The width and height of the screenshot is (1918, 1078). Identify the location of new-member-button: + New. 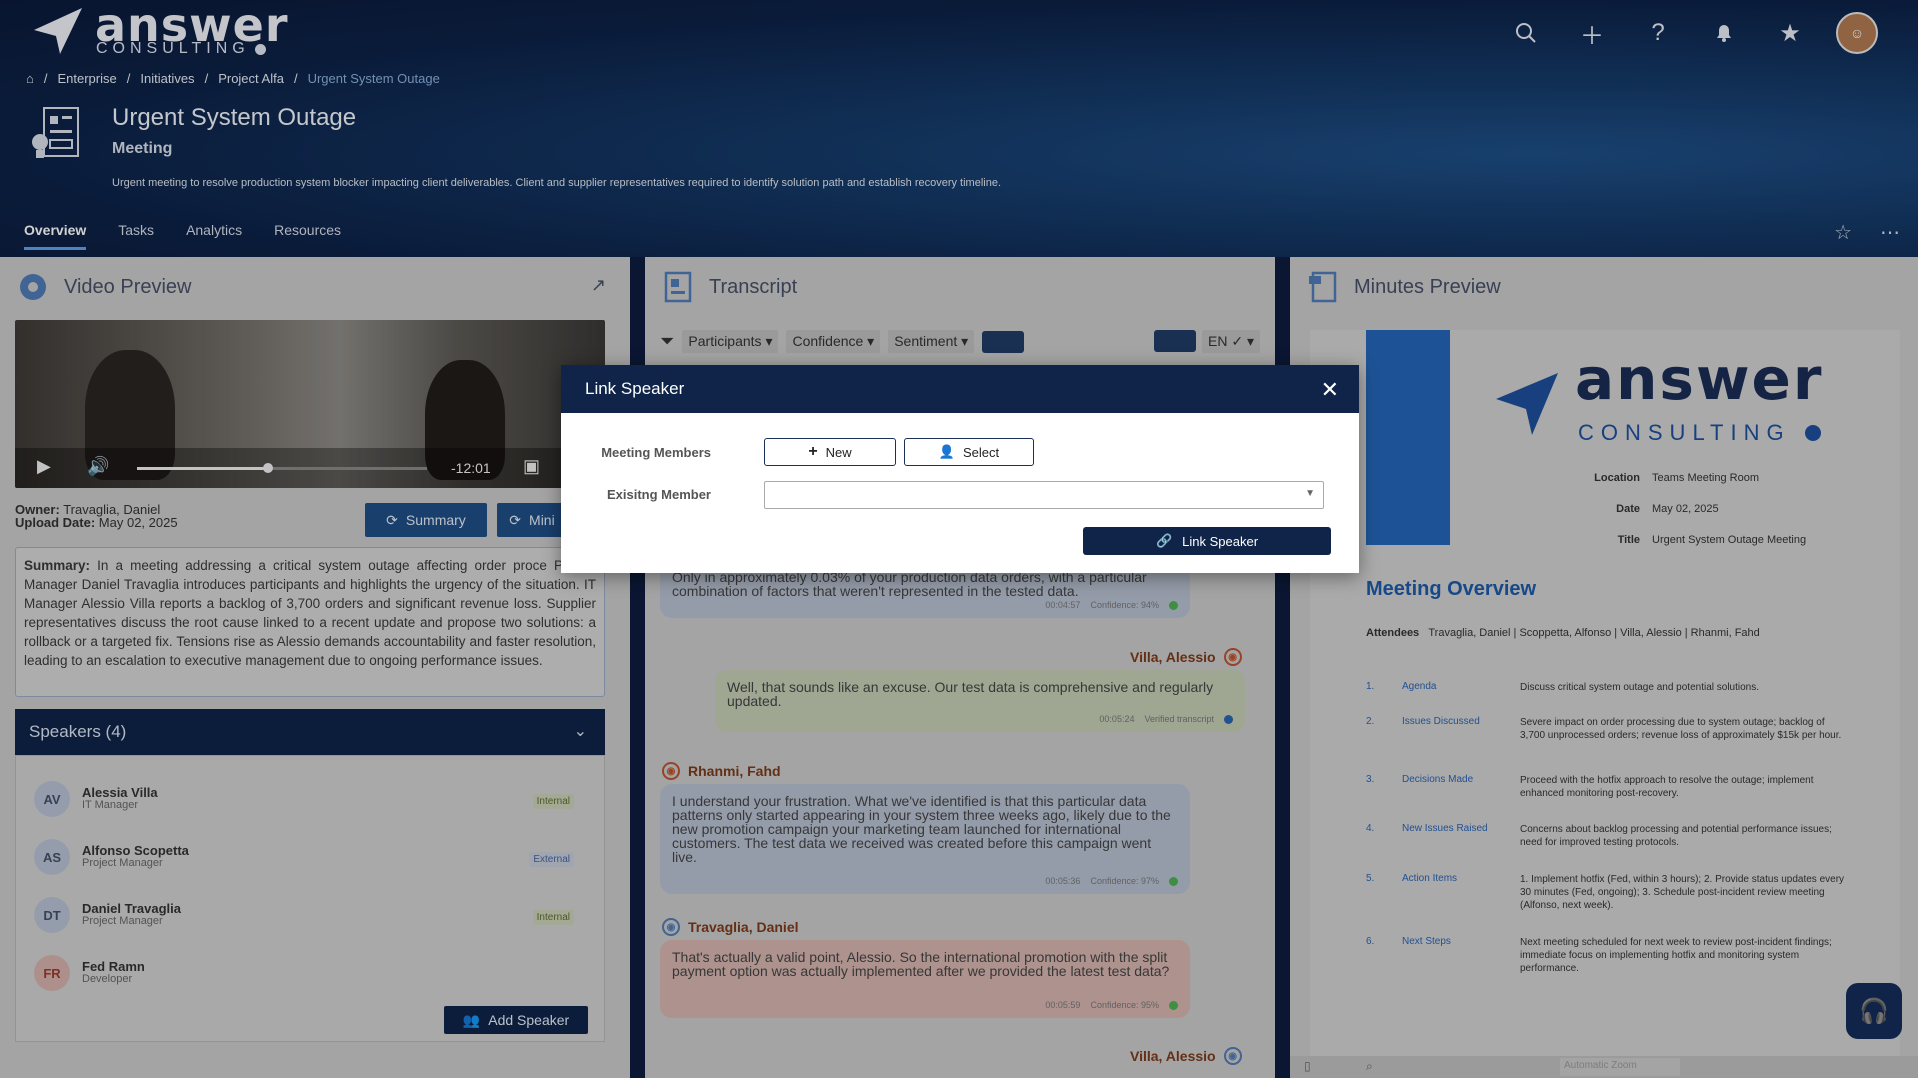
(830, 452).